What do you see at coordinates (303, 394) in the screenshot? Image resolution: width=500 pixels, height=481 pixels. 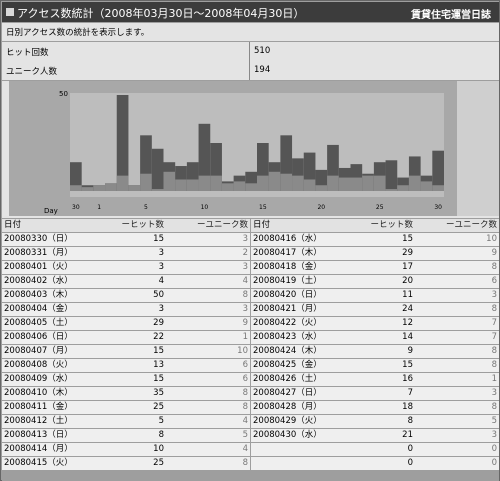 I see `cell-date: 20080427（日）` at bounding box center [303, 394].